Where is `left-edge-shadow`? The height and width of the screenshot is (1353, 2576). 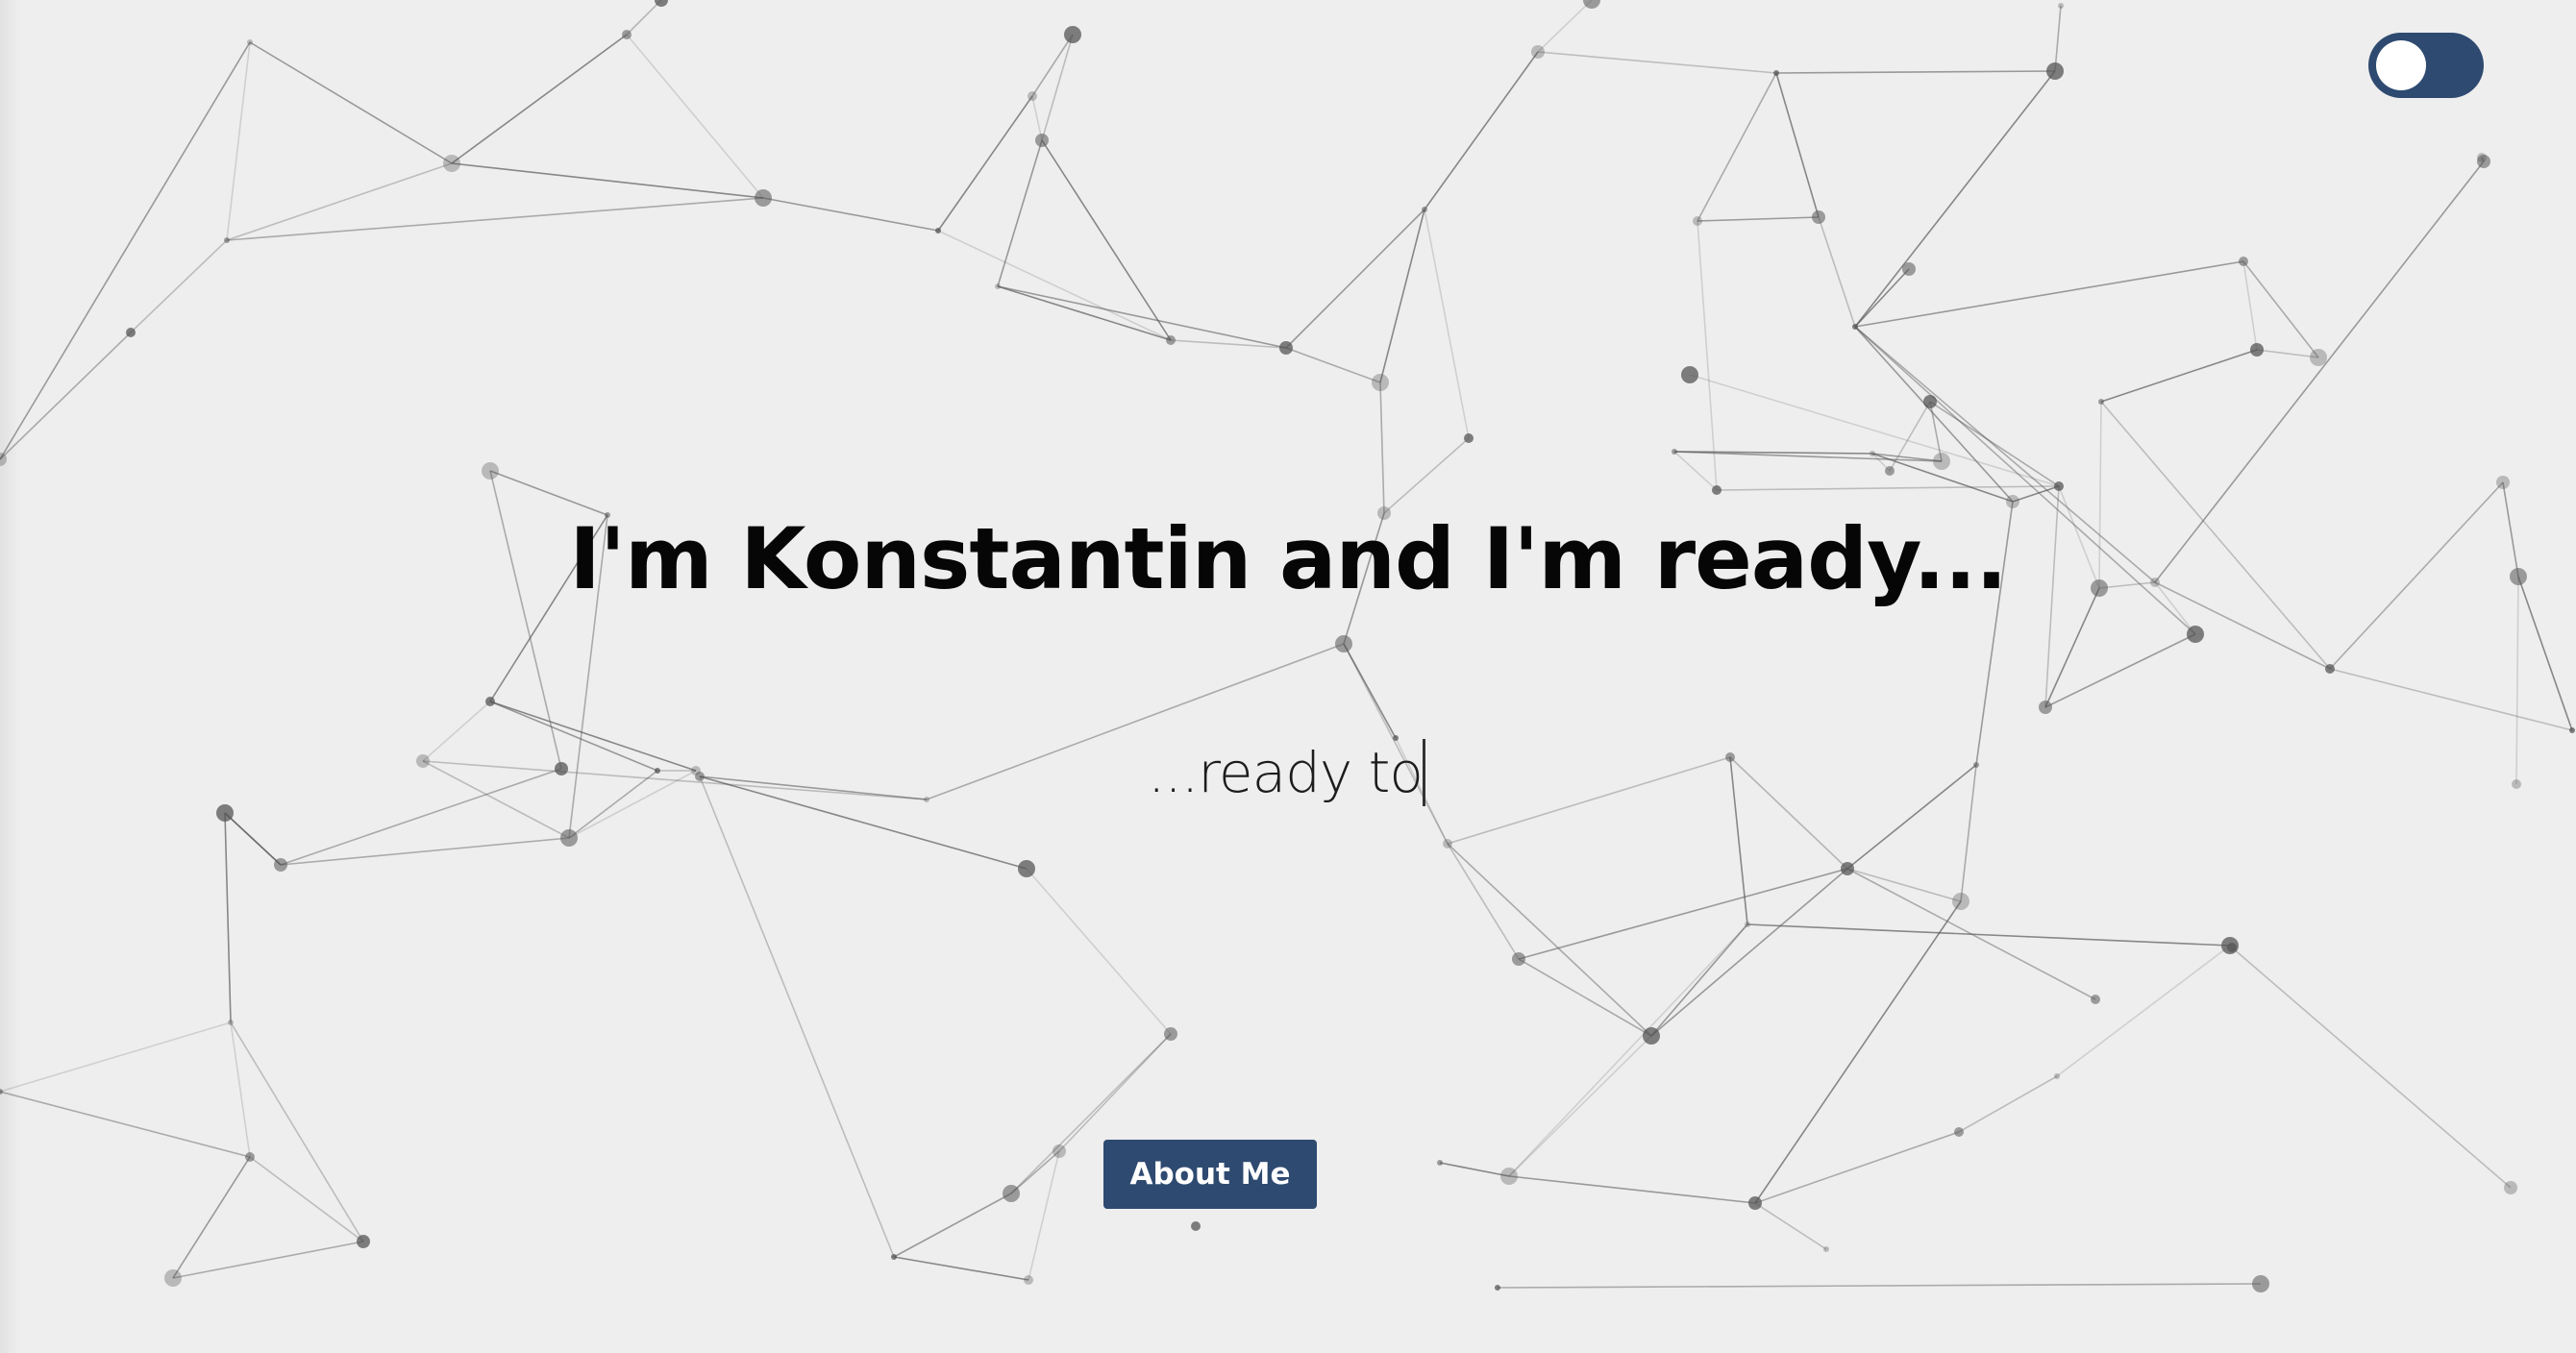 left-edge-shadow is located at coordinates (11, 677).